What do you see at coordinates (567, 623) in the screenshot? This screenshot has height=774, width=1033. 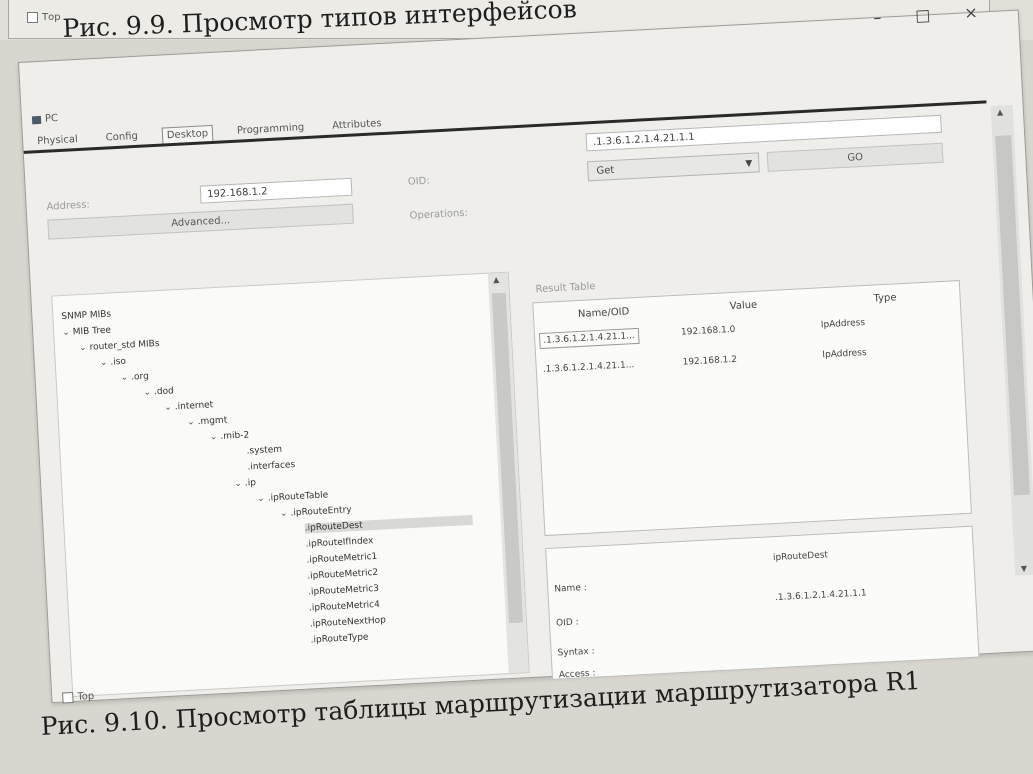 I see `detail-oid-label: OID :` at bounding box center [567, 623].